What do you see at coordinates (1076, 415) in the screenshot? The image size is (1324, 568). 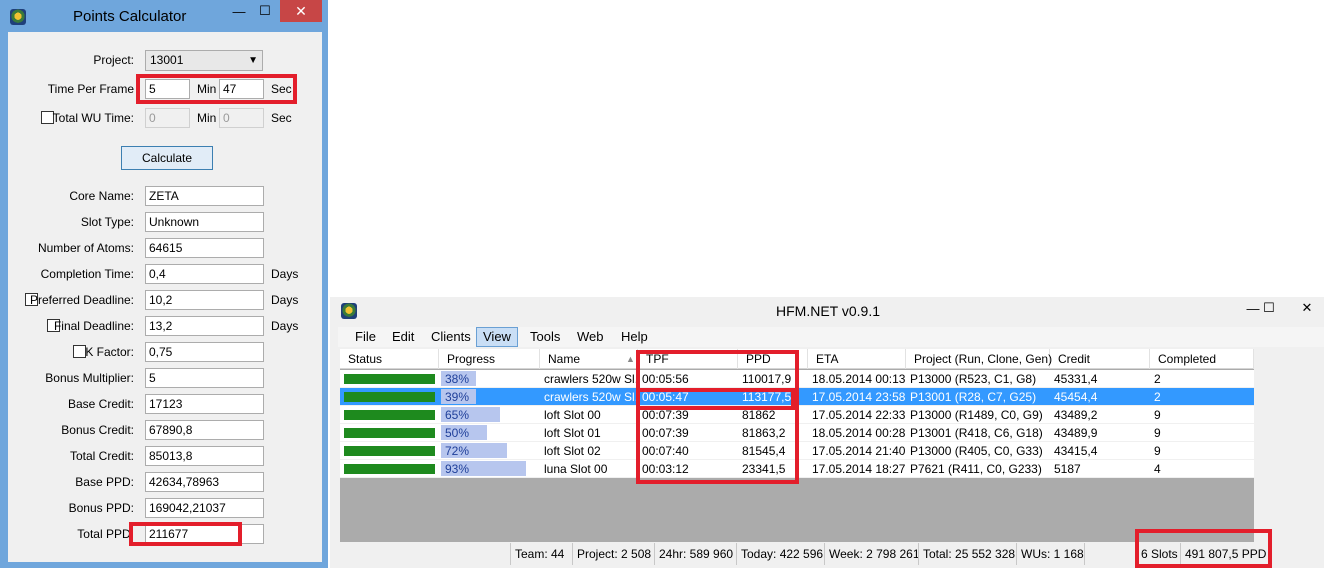 I see `cell-credit: 43489,2` at bounding box center [1076, 415].